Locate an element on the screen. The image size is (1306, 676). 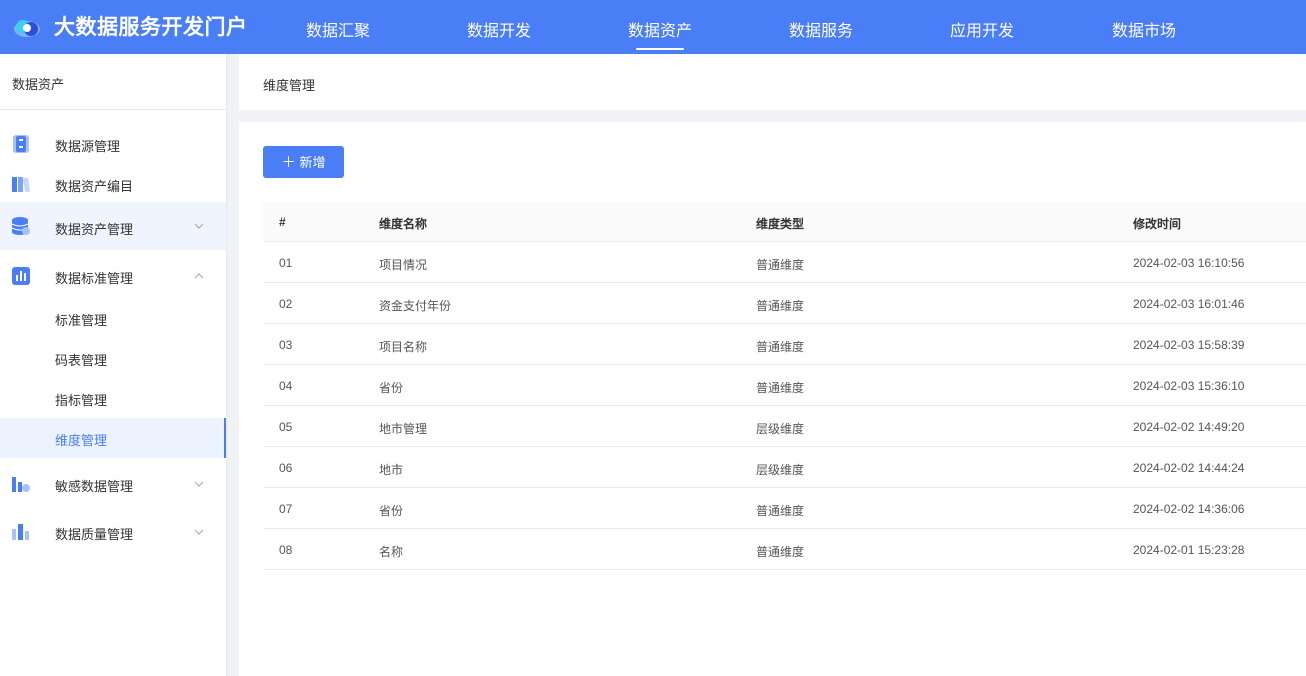
database-stack-icon is located at coordinates (20, 226).